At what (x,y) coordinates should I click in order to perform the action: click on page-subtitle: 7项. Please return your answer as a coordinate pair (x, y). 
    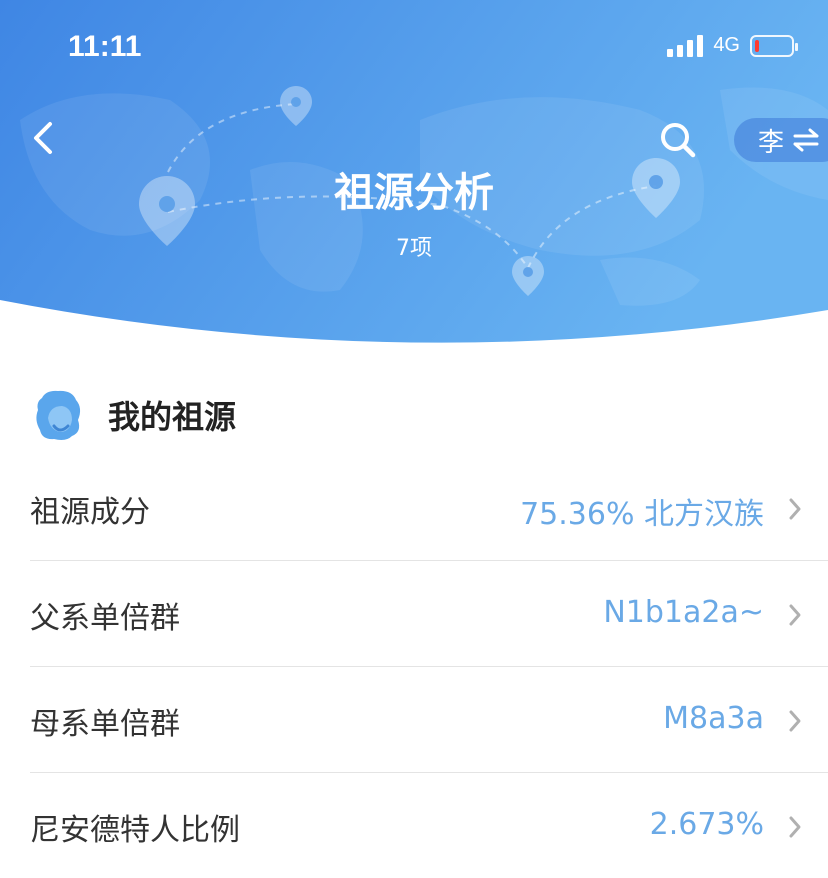
    Looking at the image, I should click on (414, 248).